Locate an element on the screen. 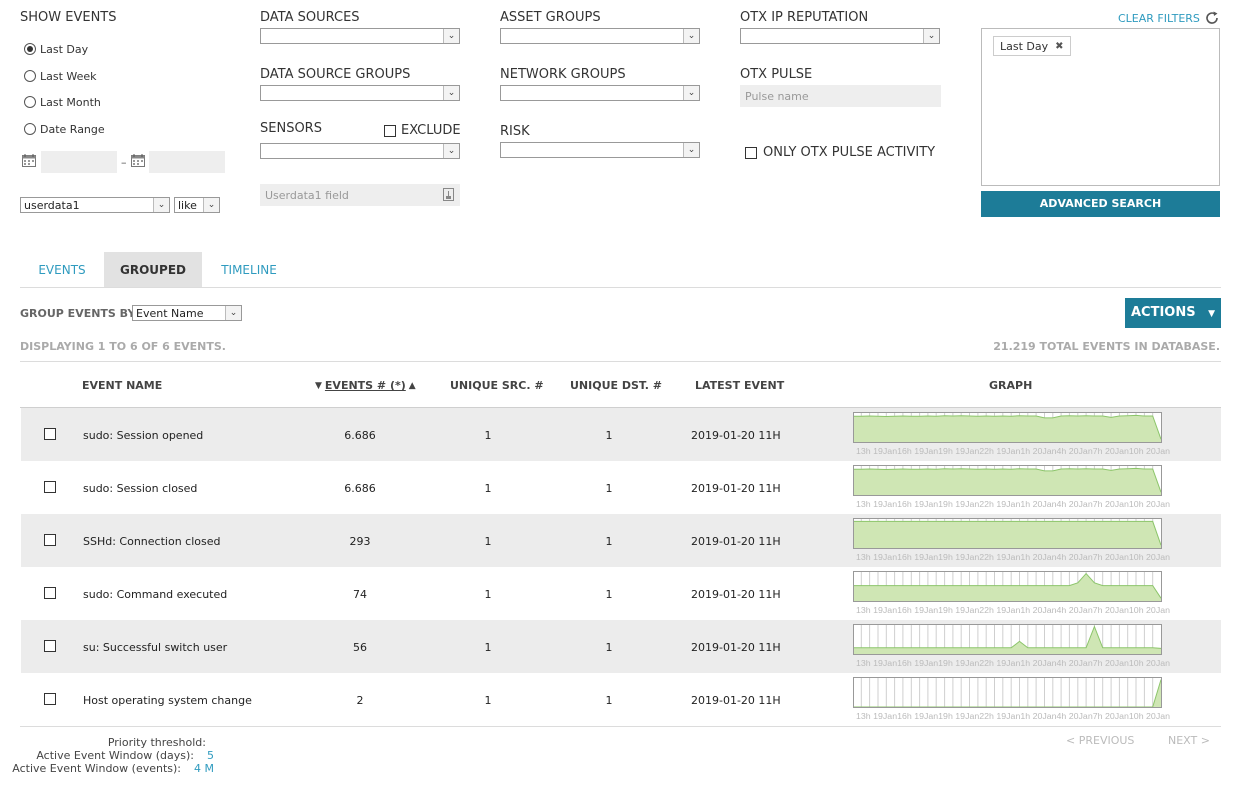  exclude-checkbox is located at coordinates (390, 130).